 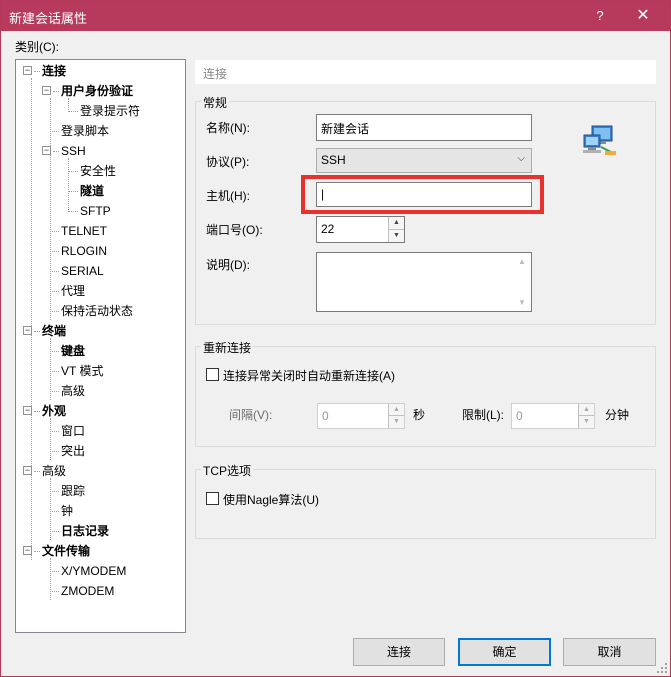 I want to click on auto-reconnect-checkbox, so click(x=212, y=374).